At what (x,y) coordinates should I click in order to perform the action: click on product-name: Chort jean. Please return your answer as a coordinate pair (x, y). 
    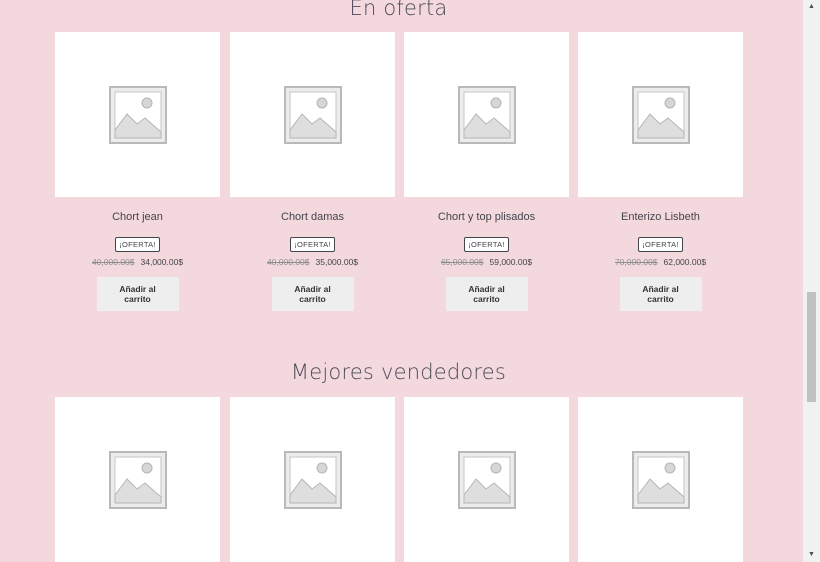
    Looking at the image, I should click on (137, 217).